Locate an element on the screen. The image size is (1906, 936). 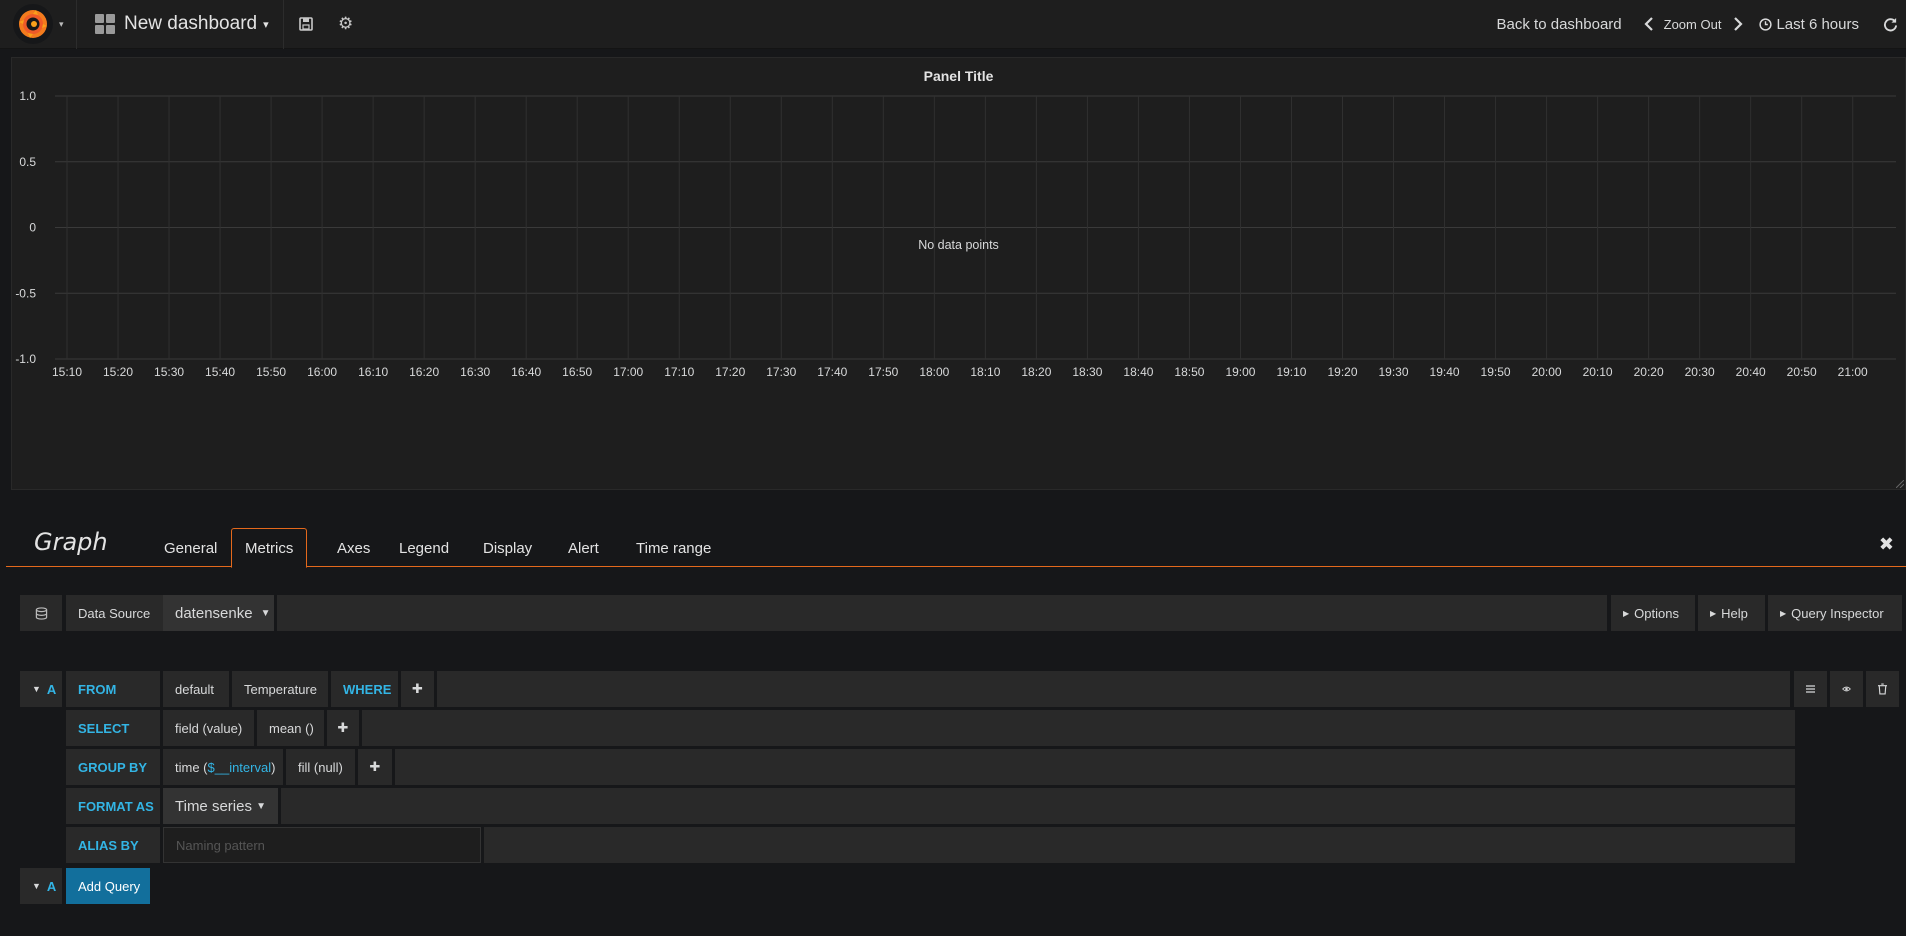
options-button: ▶ Options is located at coordinates (1653, 613).